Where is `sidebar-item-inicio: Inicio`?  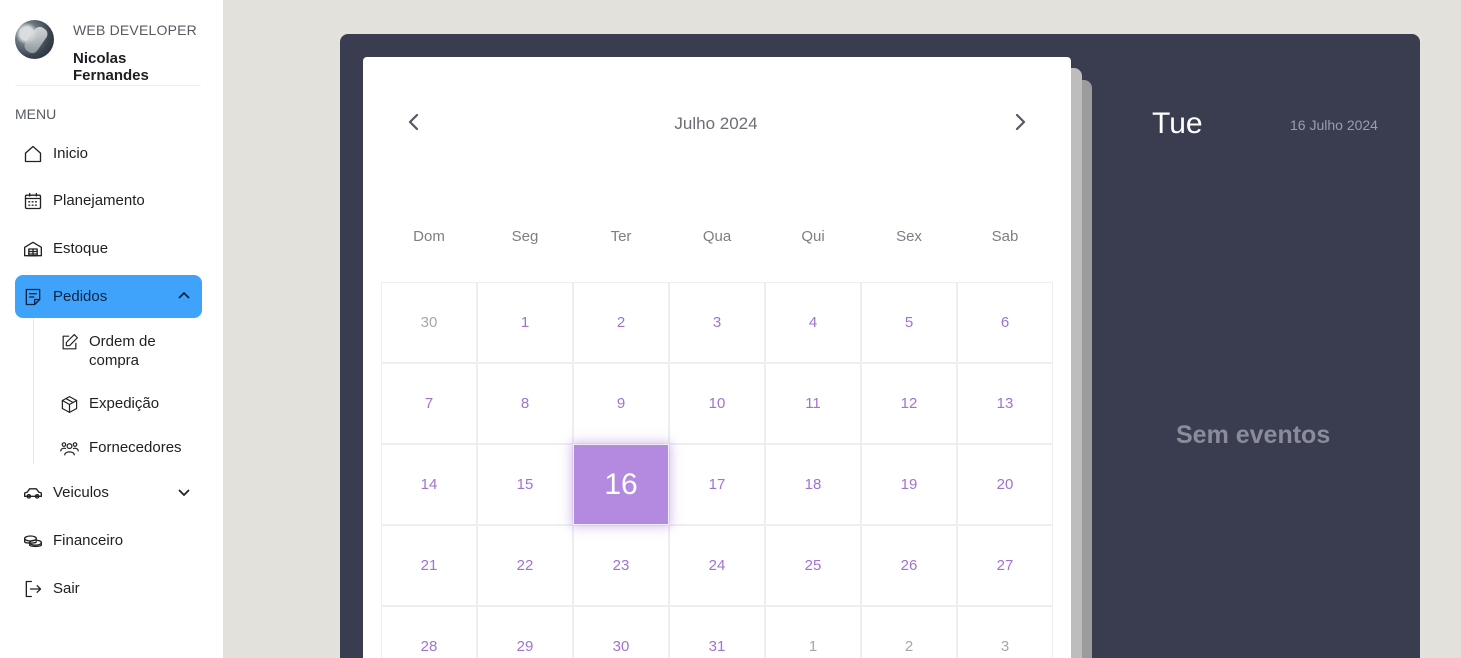 sidebar-item-inicio: Inicio is located at coordinates (108, 153).